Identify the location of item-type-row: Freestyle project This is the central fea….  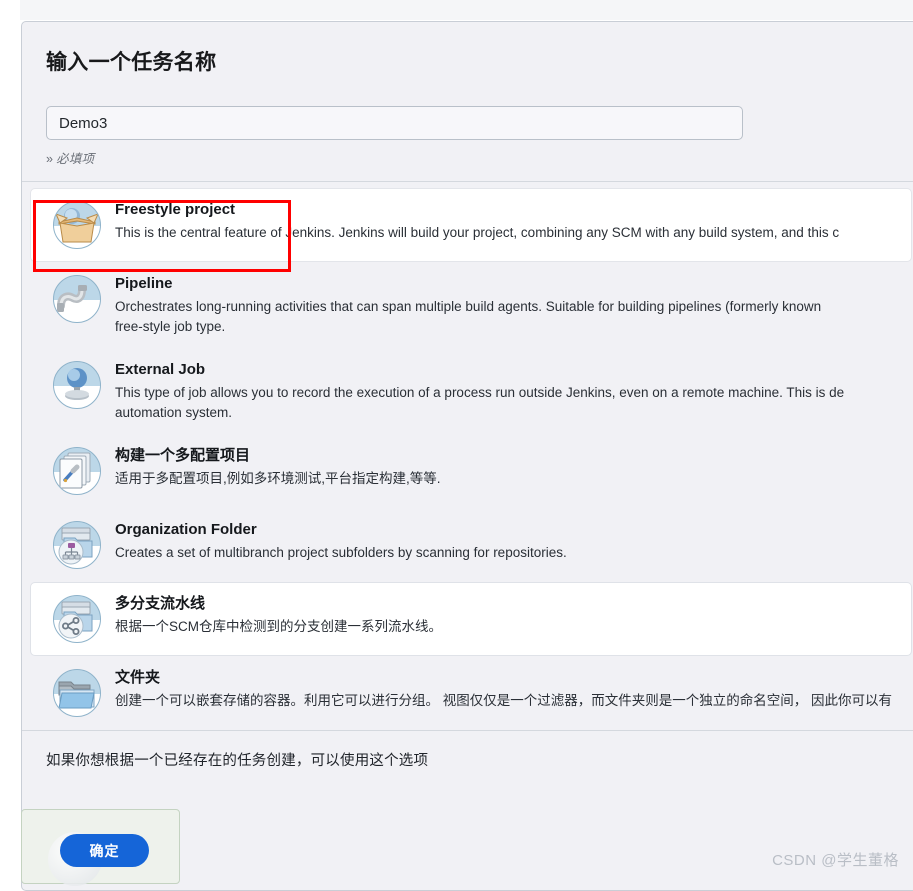
(471, 225).